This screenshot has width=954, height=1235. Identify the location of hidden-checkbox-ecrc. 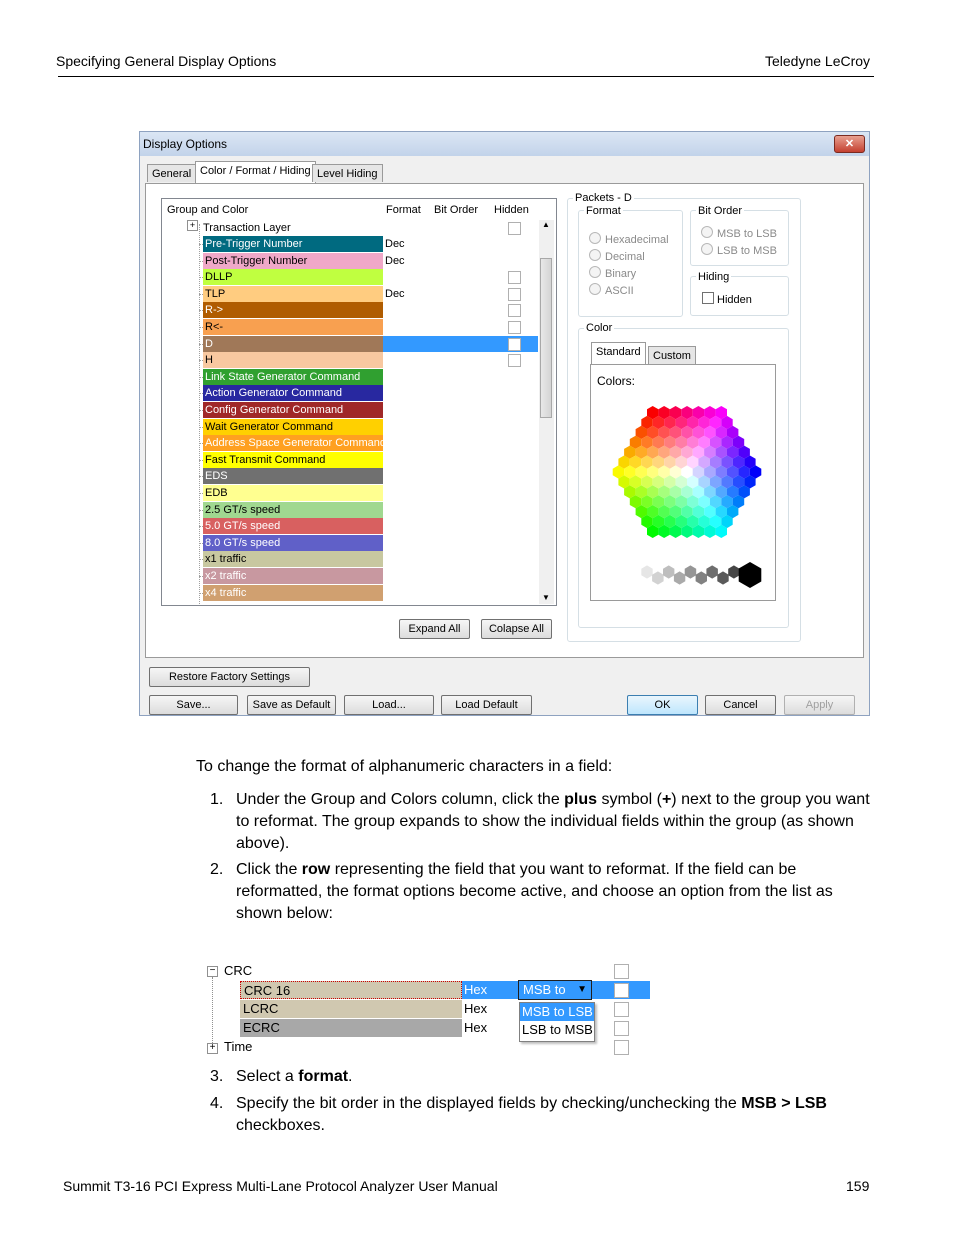
(621, 1028).